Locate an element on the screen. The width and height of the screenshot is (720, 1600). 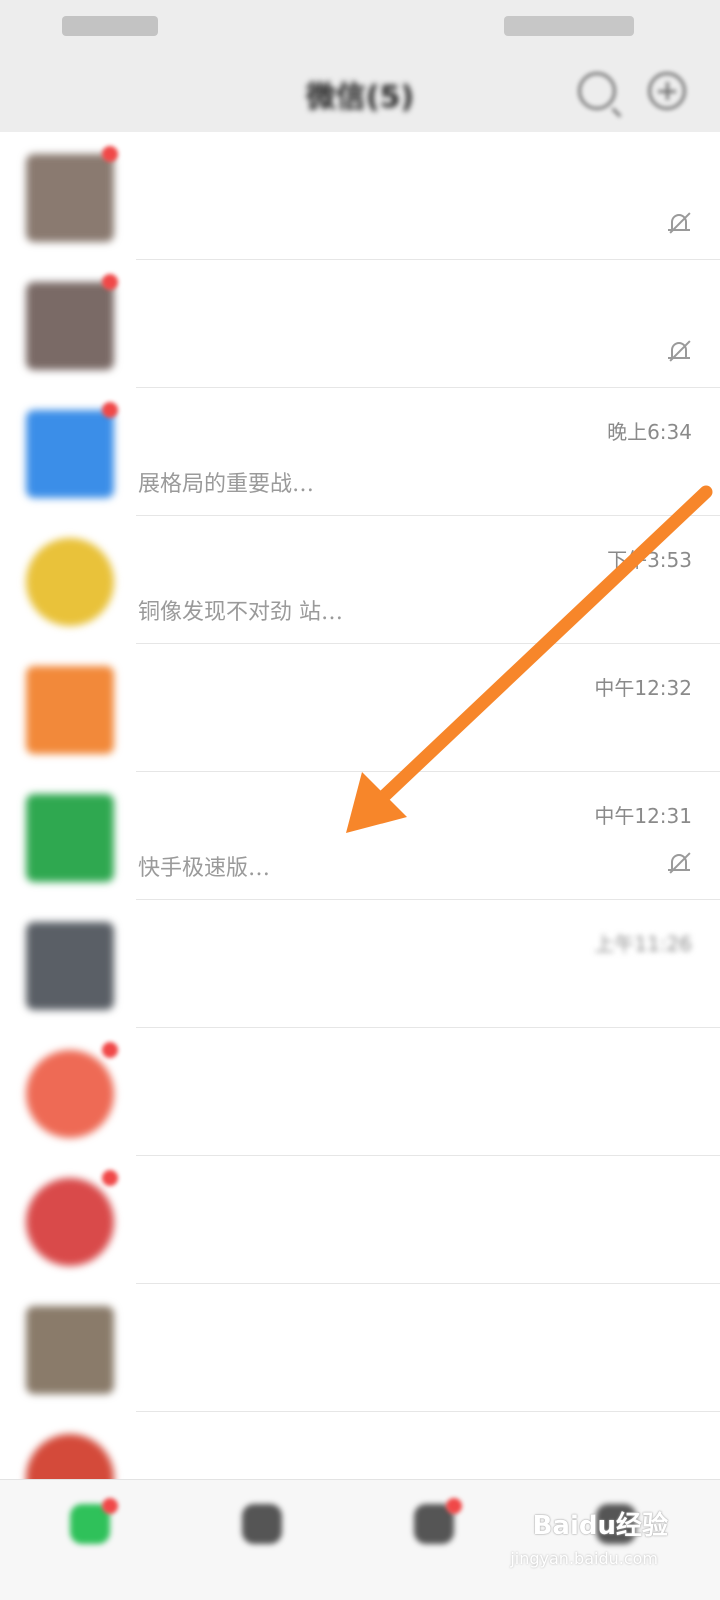
tab-discover is located at coordinates (434, 1541).